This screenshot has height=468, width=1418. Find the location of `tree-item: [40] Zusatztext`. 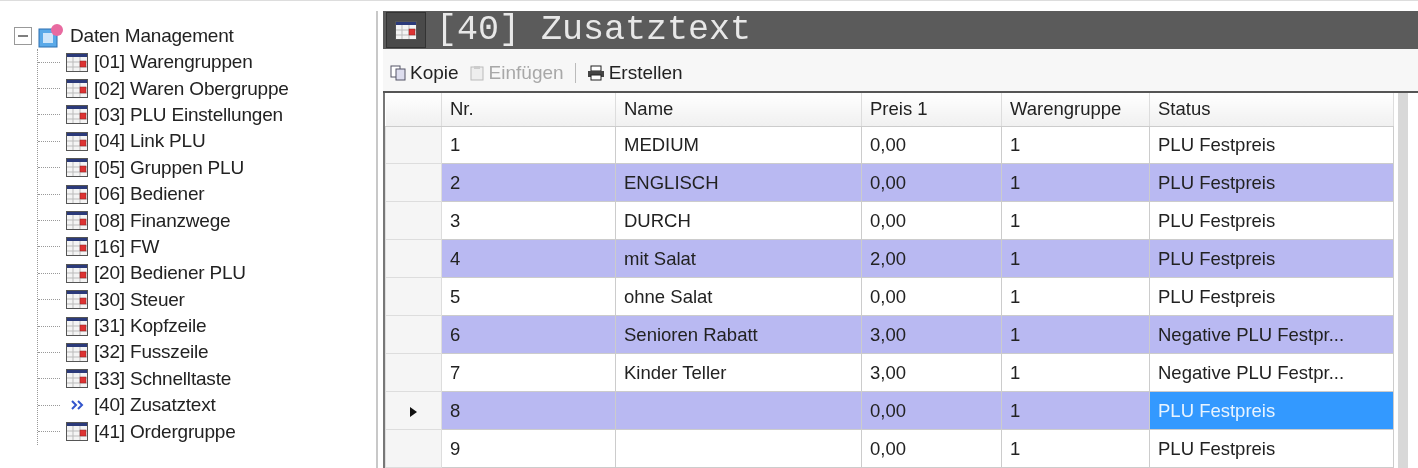

tree-item: [40] Zusatztext is located at coordinates (155, 405).